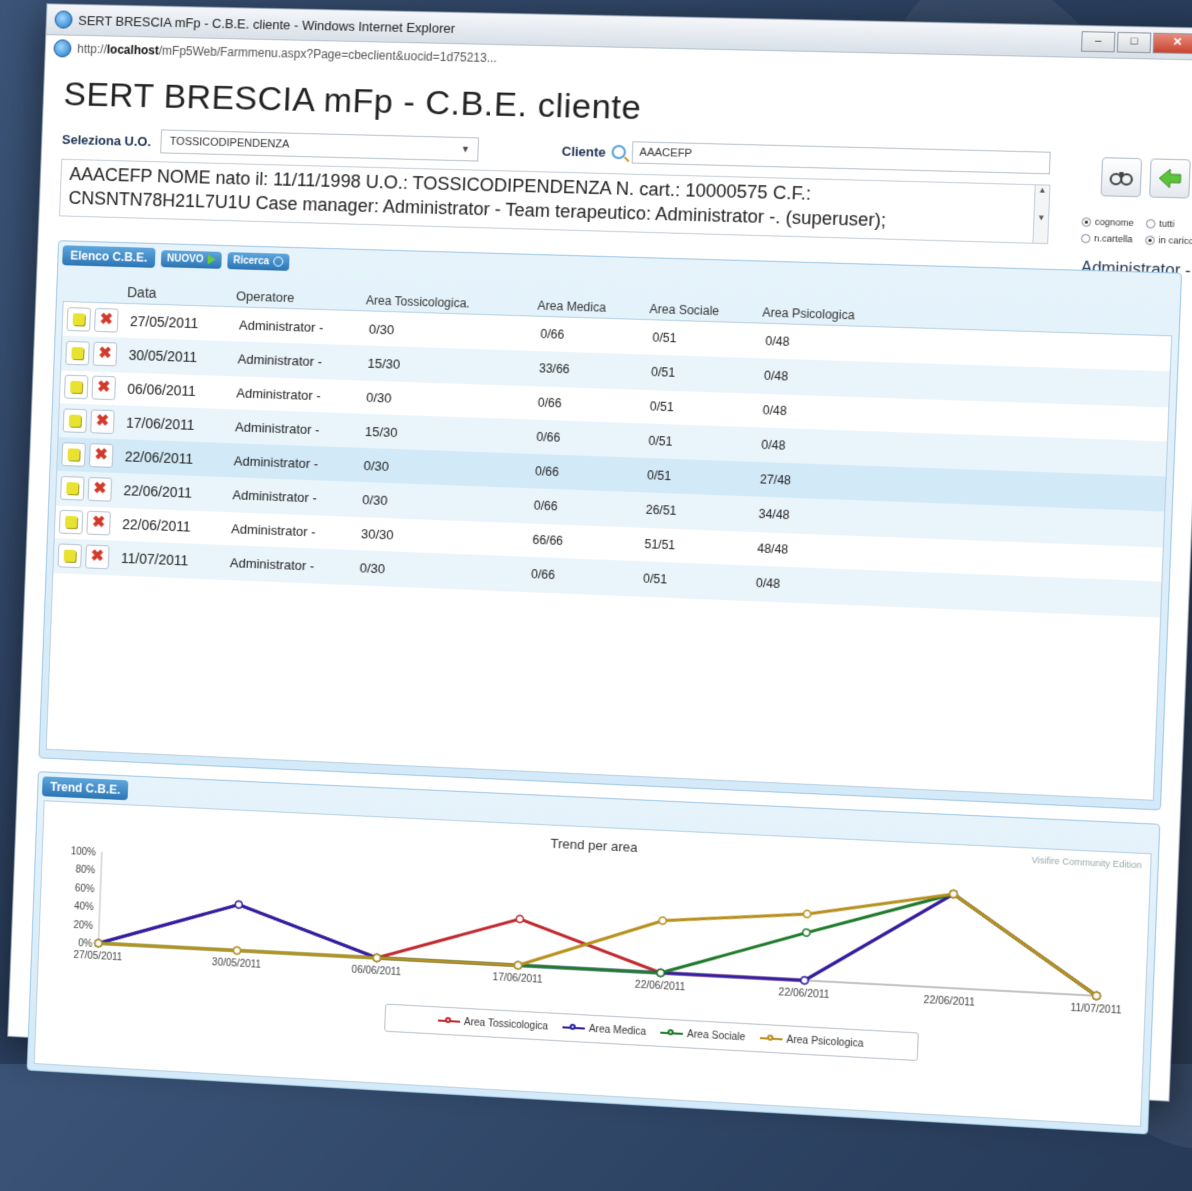 This screenshot has width=1192, height=1191. What do you see at coordinates (156, 525) in the screenshot?
I see `cell-data: 22/06/2011` at bounding box center [156, 525].